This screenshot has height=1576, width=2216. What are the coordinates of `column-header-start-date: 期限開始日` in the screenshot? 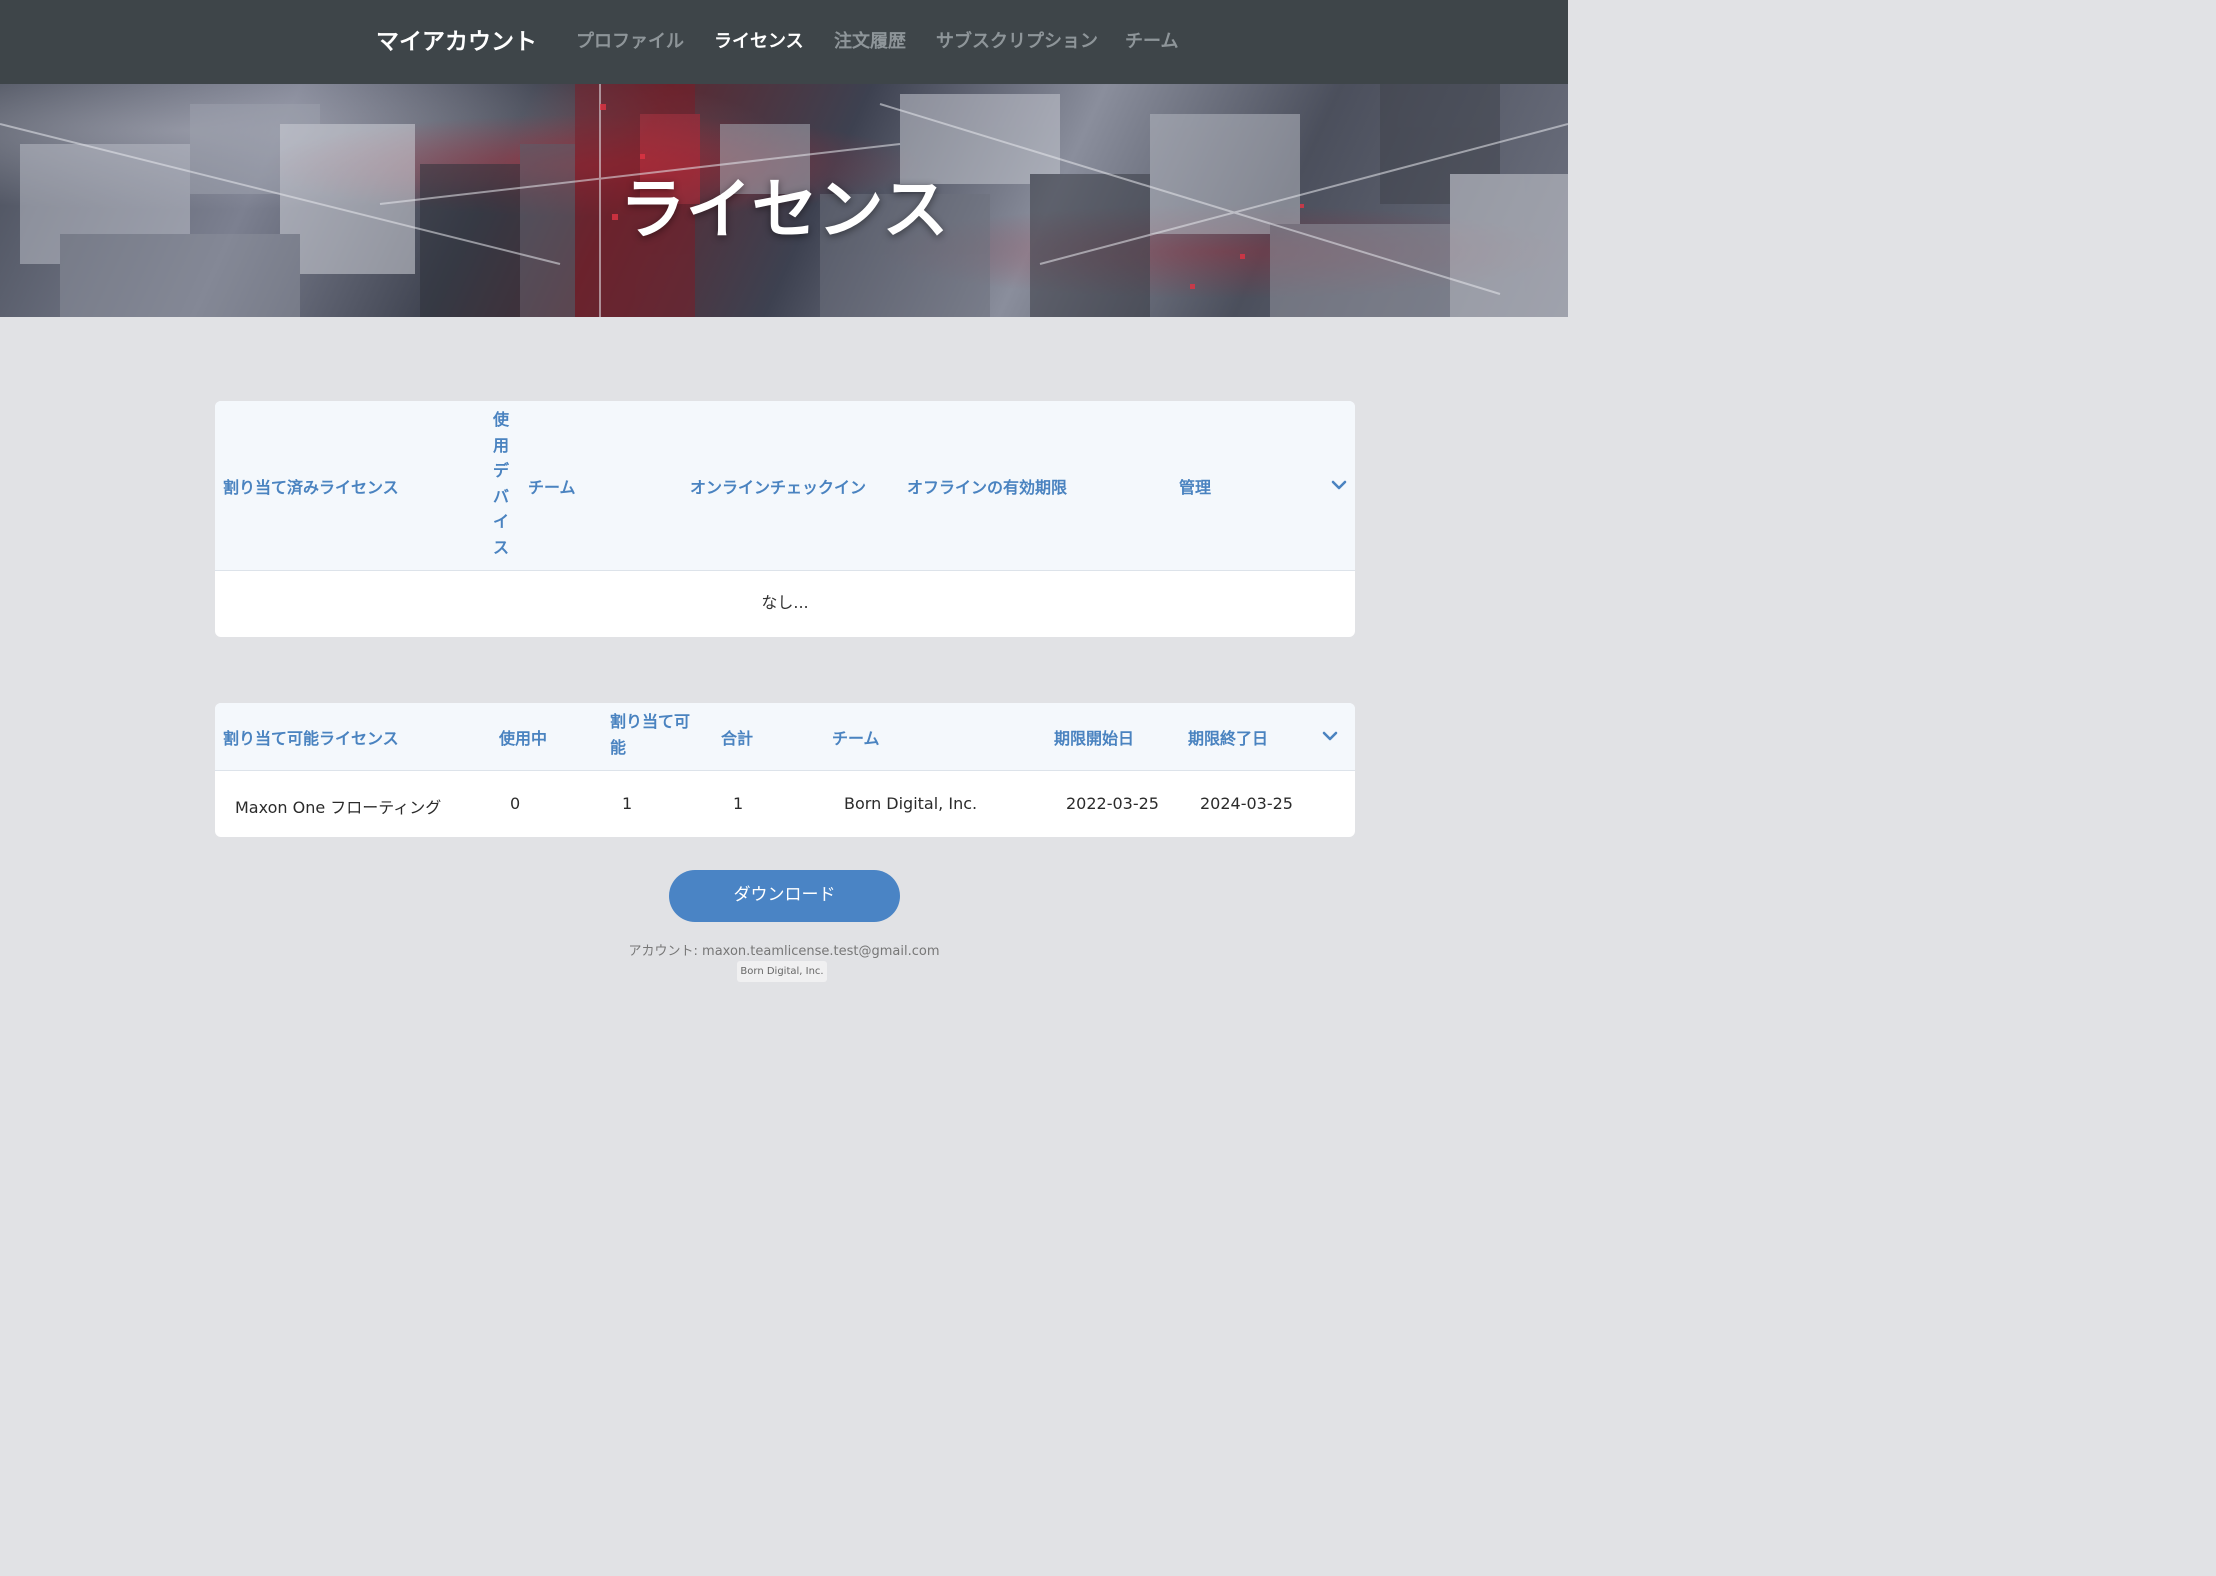 It's located at (1094, 737).